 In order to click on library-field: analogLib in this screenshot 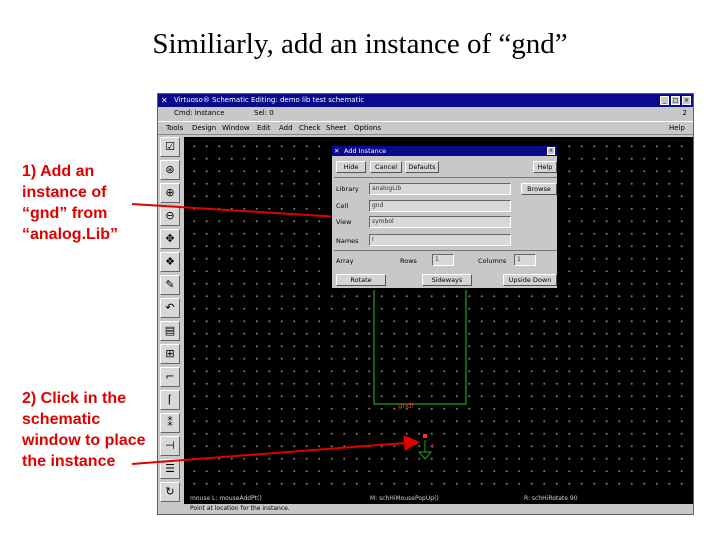, I will do `click(440, 189)`.